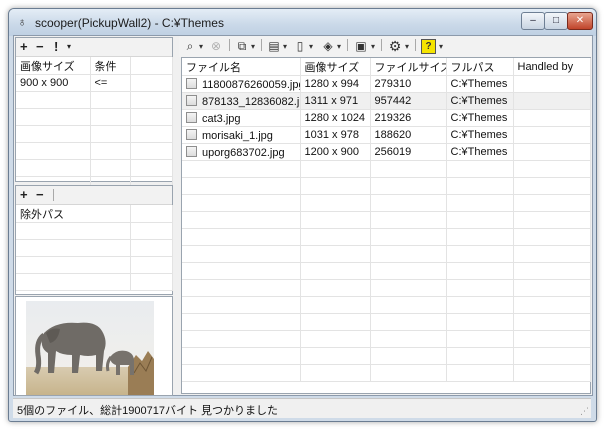 The width and height of the screenshot is (610, 431). What do you see at coordinates (94, 195) in the screenshot?
I see `exclude-toolbar: + −` at bounding box center [94, 195].